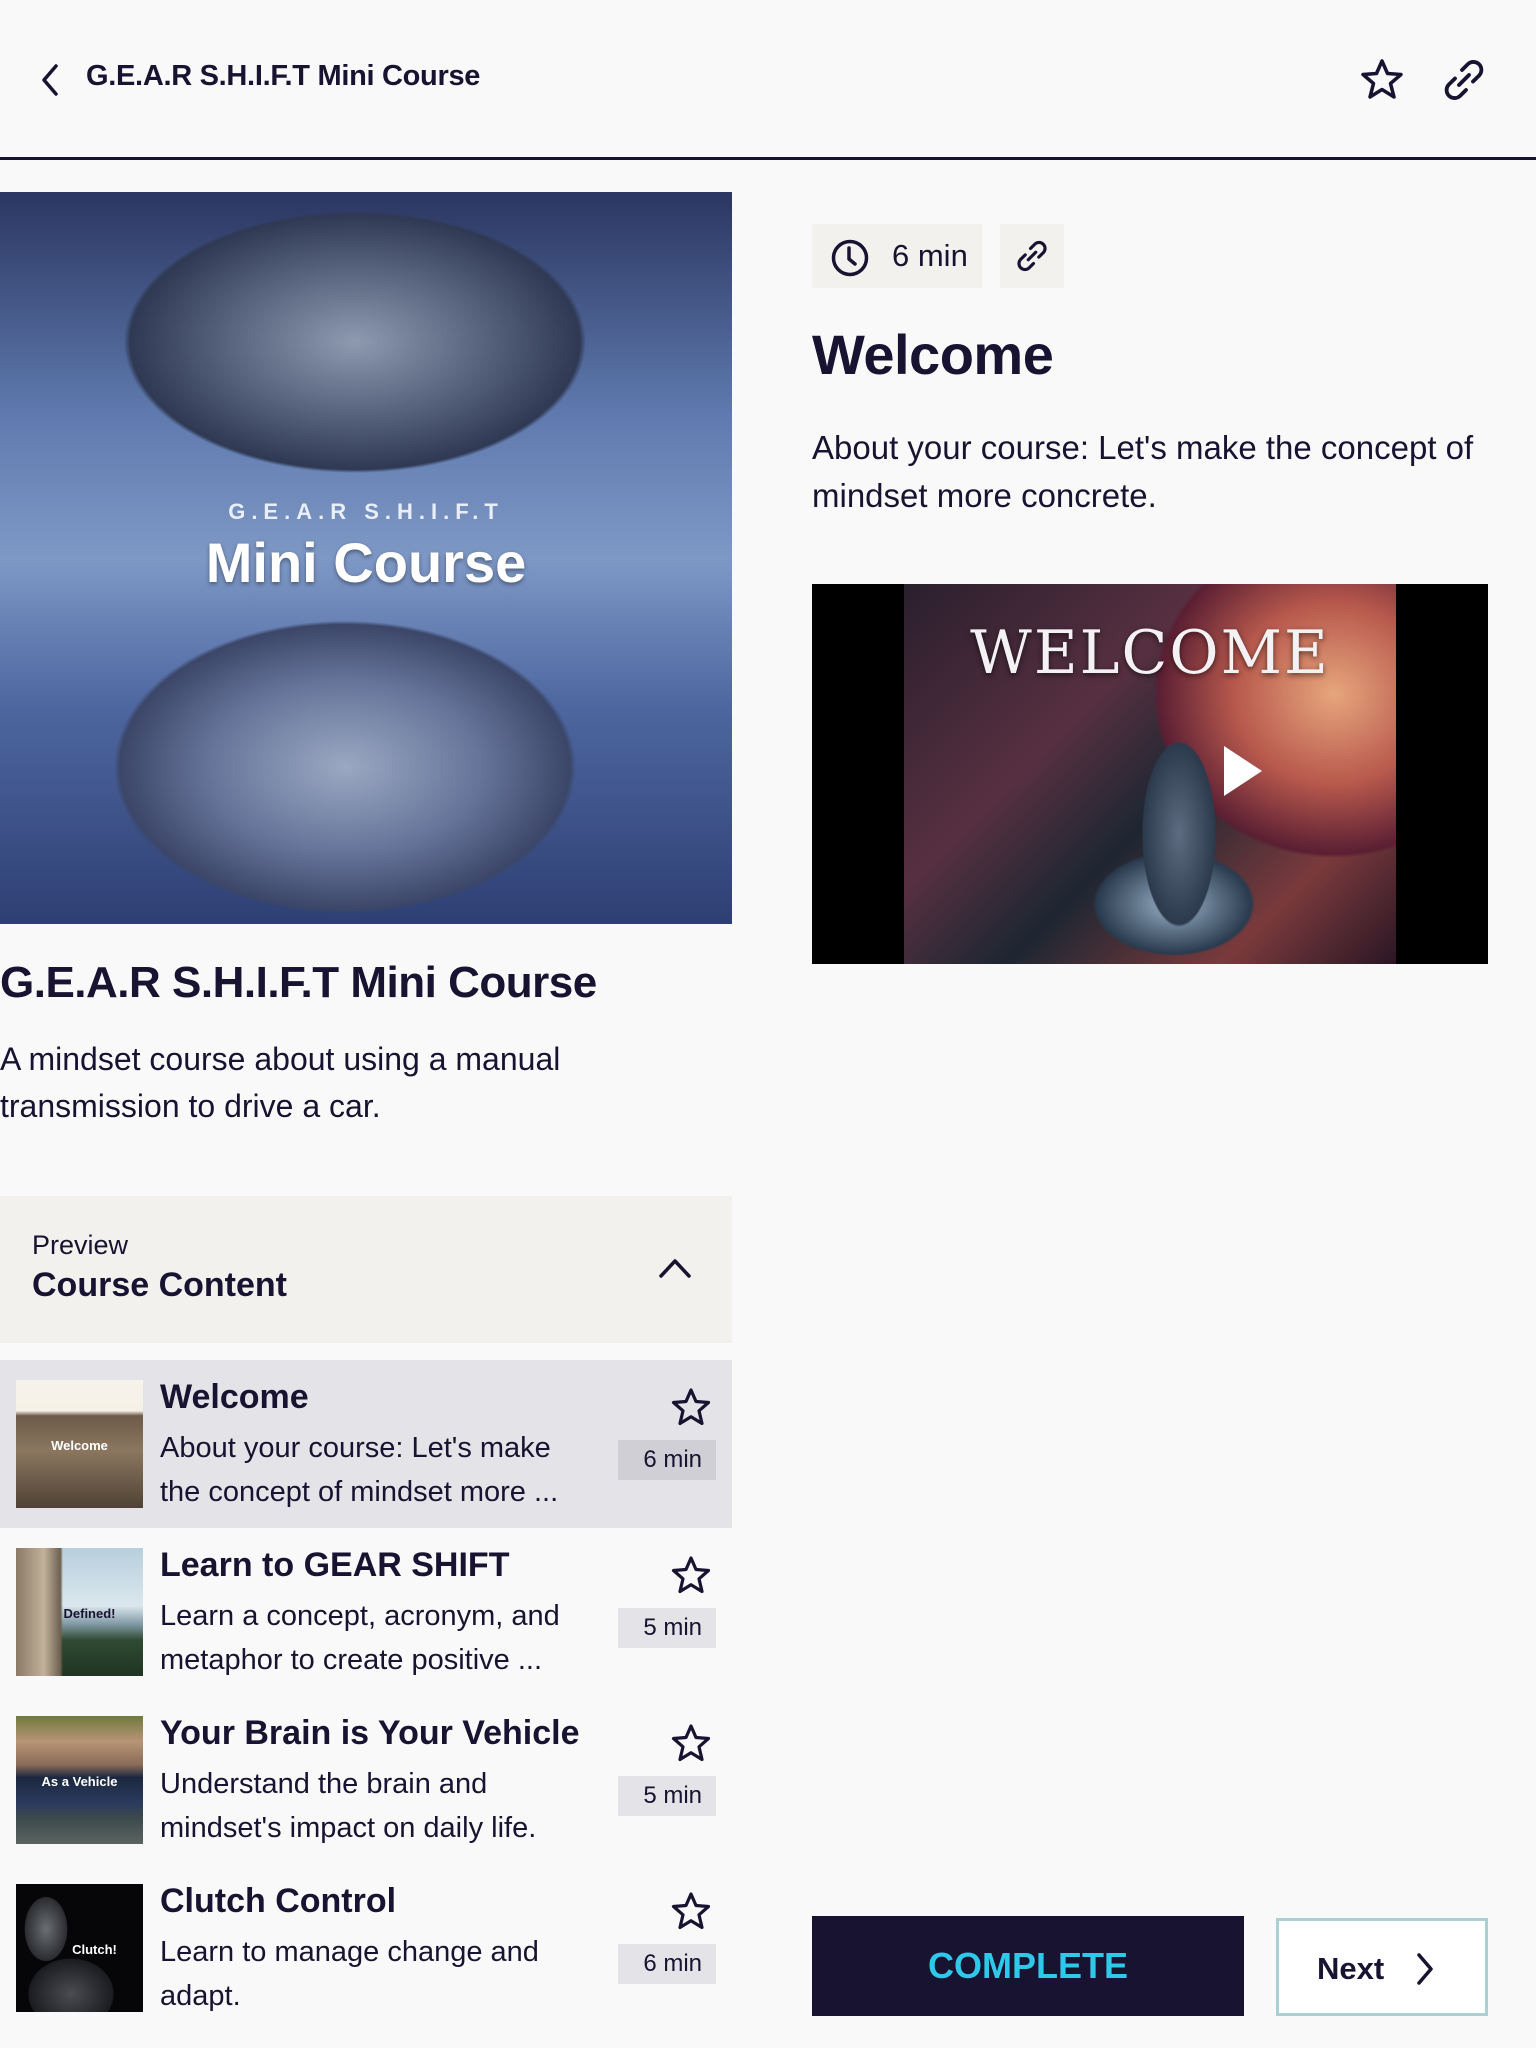 This screenshot has height=2048, width=1536. I want to click on chevron-right-icon, so click(1425, 1969).